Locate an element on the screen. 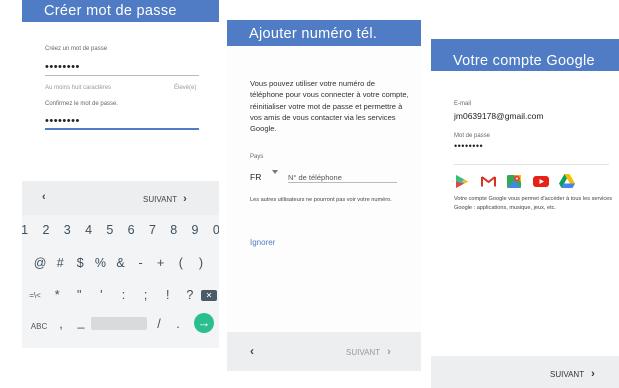 Image resolution: width=619 pixels, height=388 pixels. abc-key: ABC is located at coordinates (39, 325).